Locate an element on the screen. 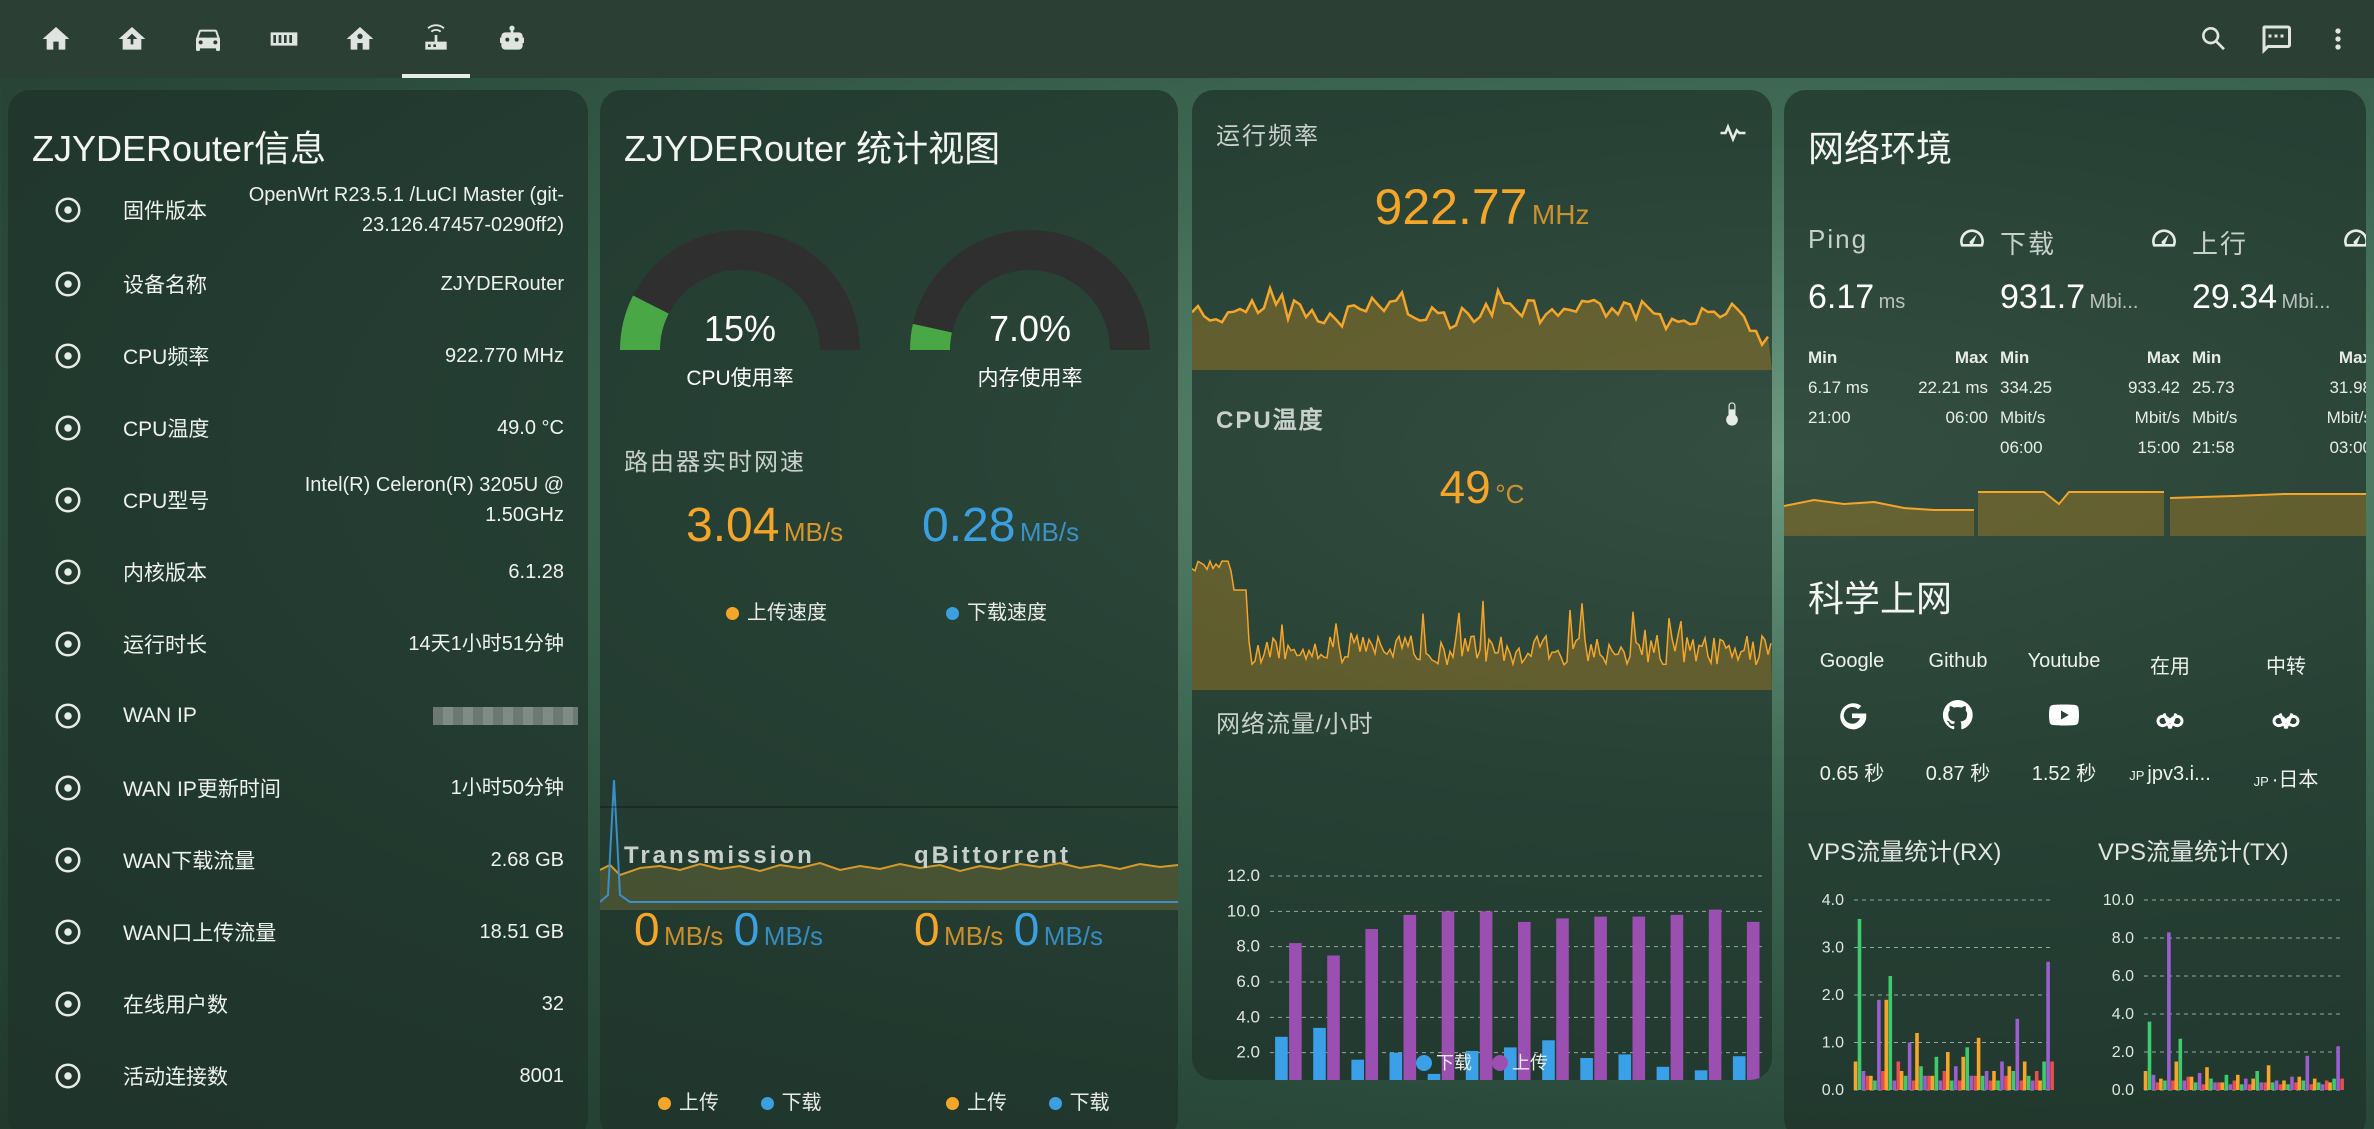  home-network-icon is located at coordinates (360, 38).